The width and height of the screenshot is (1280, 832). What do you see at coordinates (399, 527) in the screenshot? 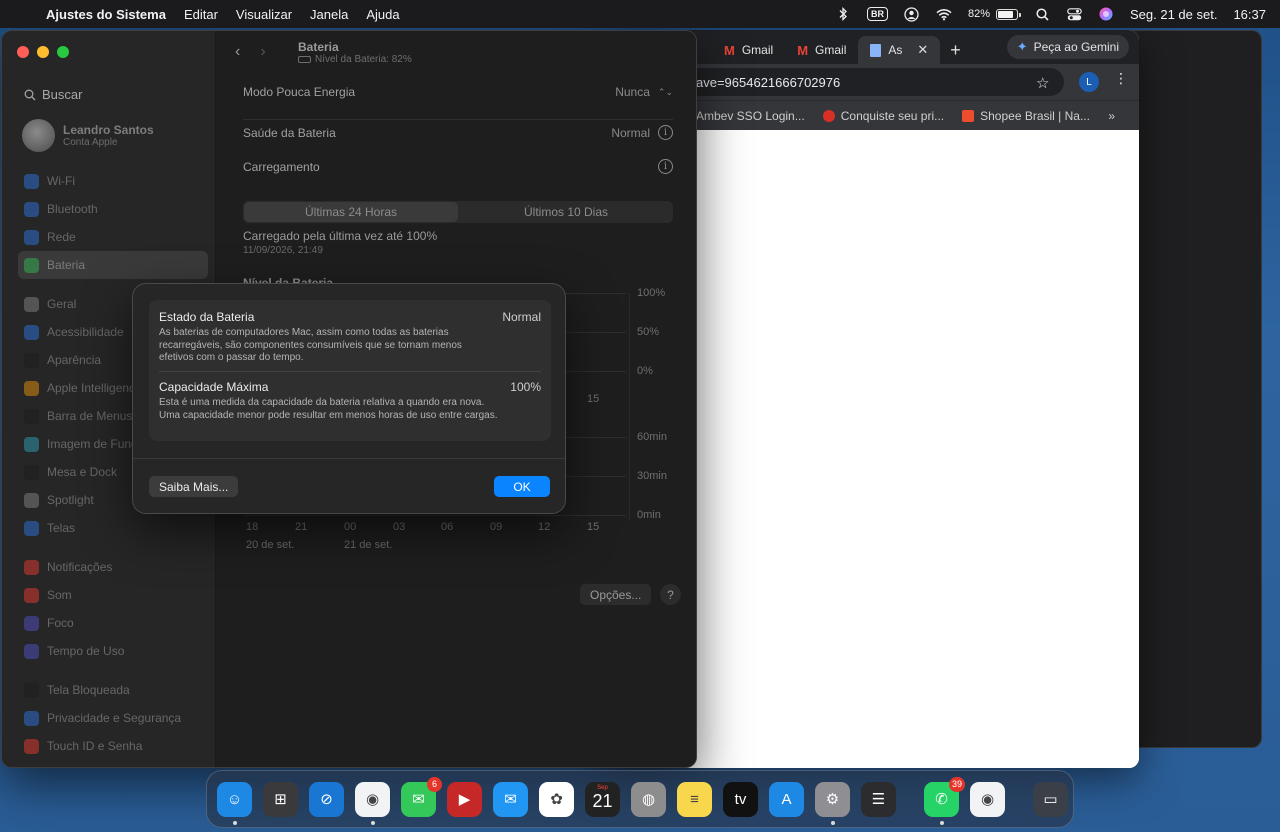
I see `x-axis-label: 03` at bounding box center [399, 527].